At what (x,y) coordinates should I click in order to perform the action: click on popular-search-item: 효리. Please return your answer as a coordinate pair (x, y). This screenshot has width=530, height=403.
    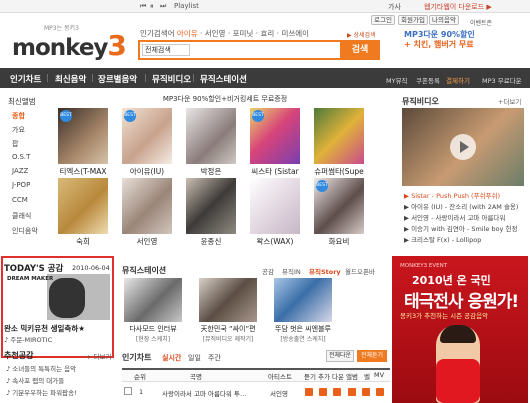
    Looking at the image, I should click on (267, 33).